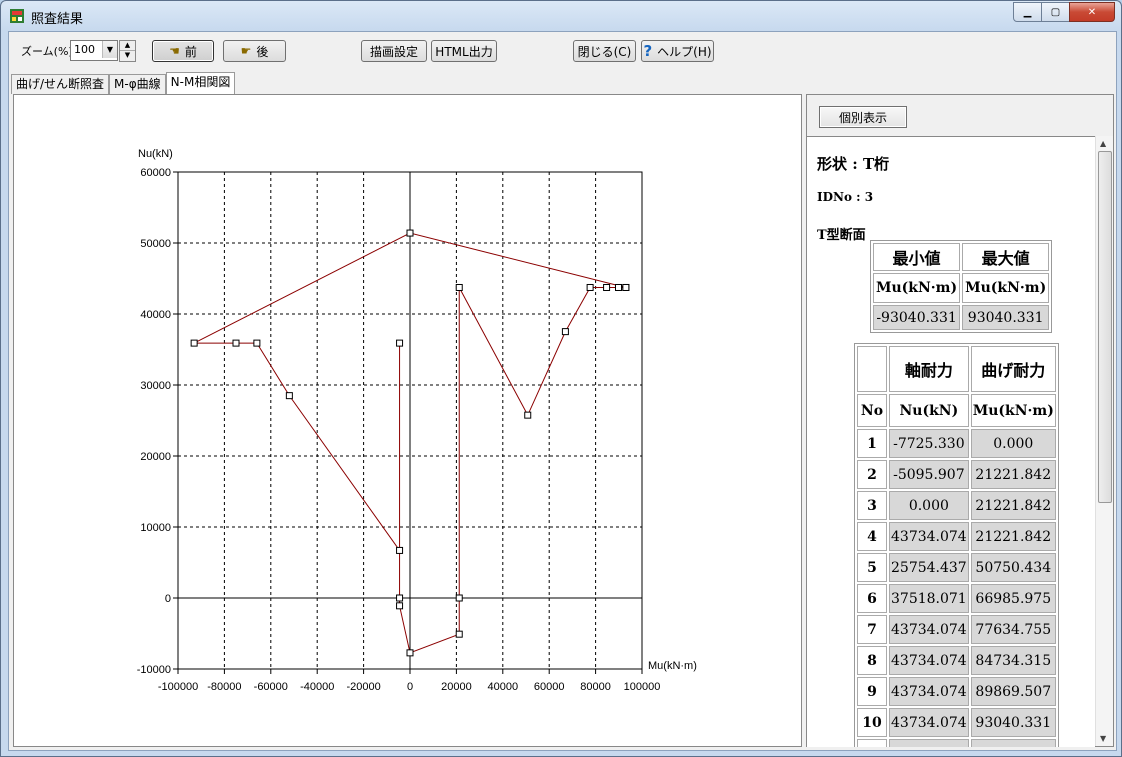 The width and height of the screenshot is (1122, 757). I want to click on individual-display-button: 個別表示, so click(863, 117).